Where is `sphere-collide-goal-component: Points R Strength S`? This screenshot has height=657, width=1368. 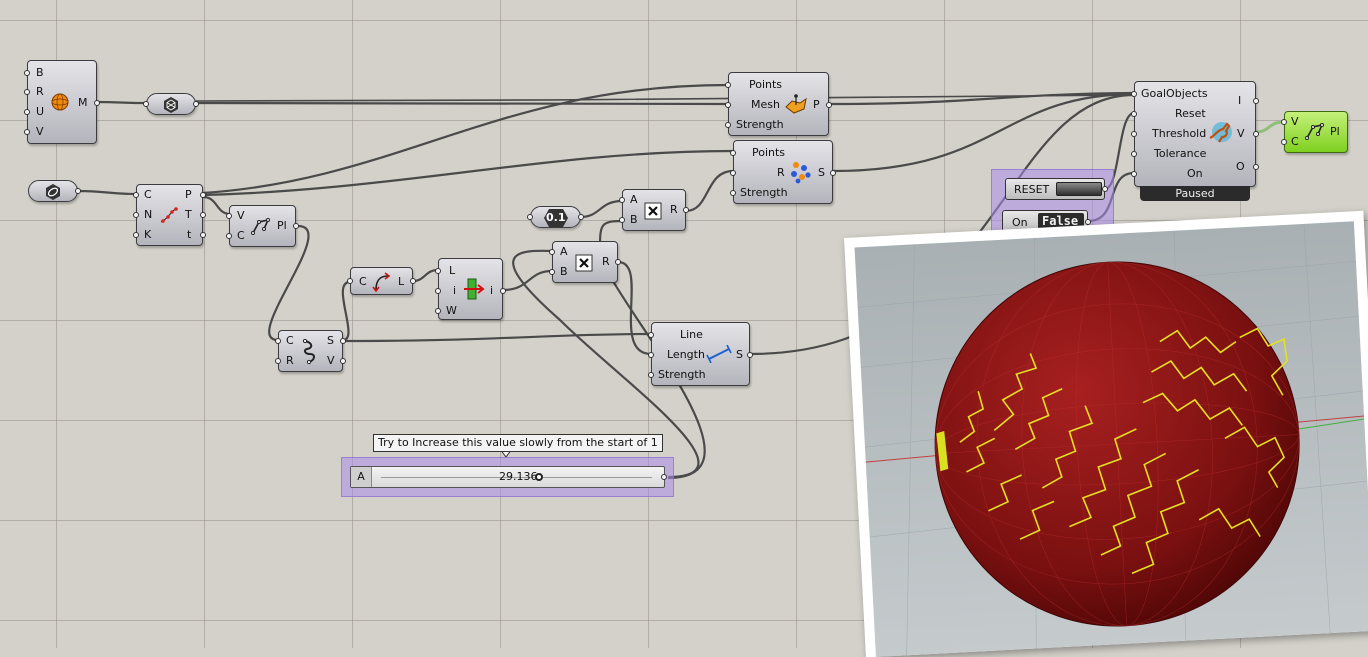 sphere-collide-goal-component: Points R Strength S is located at coordinates (783, 172).